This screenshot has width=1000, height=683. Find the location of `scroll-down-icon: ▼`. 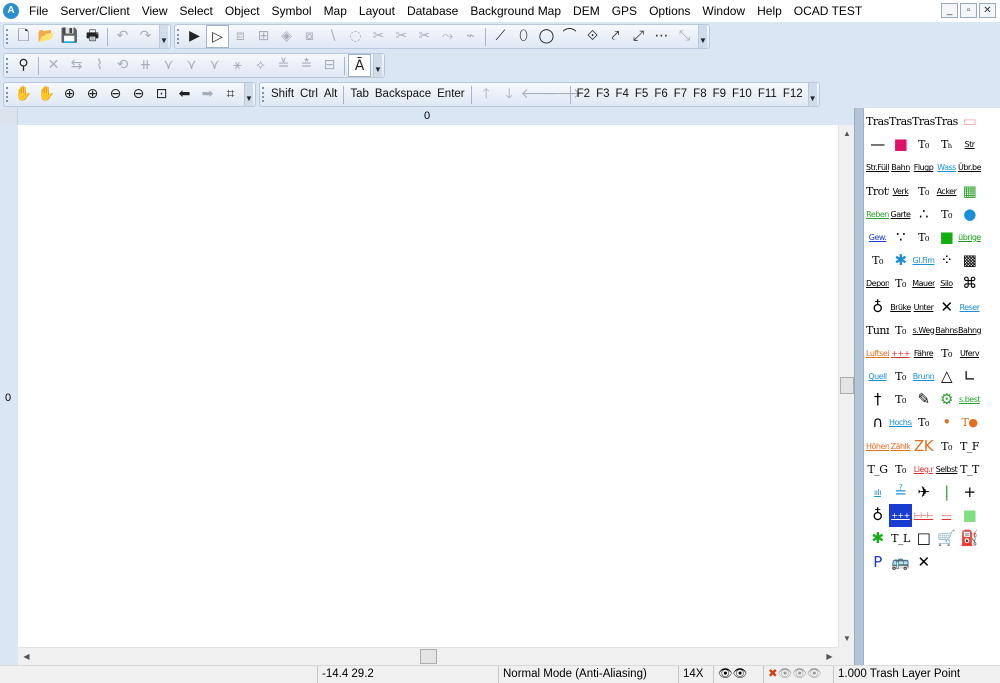

scroll-down-icon: ▼ is located at coordinates (847, 638).